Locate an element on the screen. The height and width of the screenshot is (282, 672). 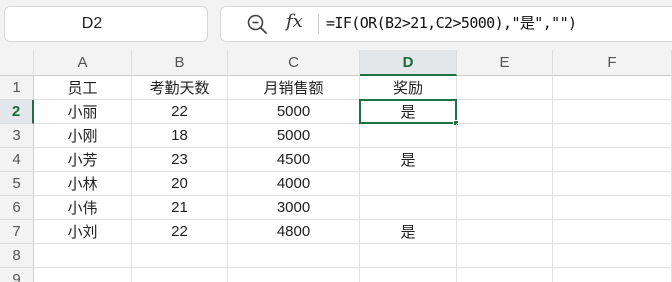
row-header-9: 9 is located at coordinates (17, 275).